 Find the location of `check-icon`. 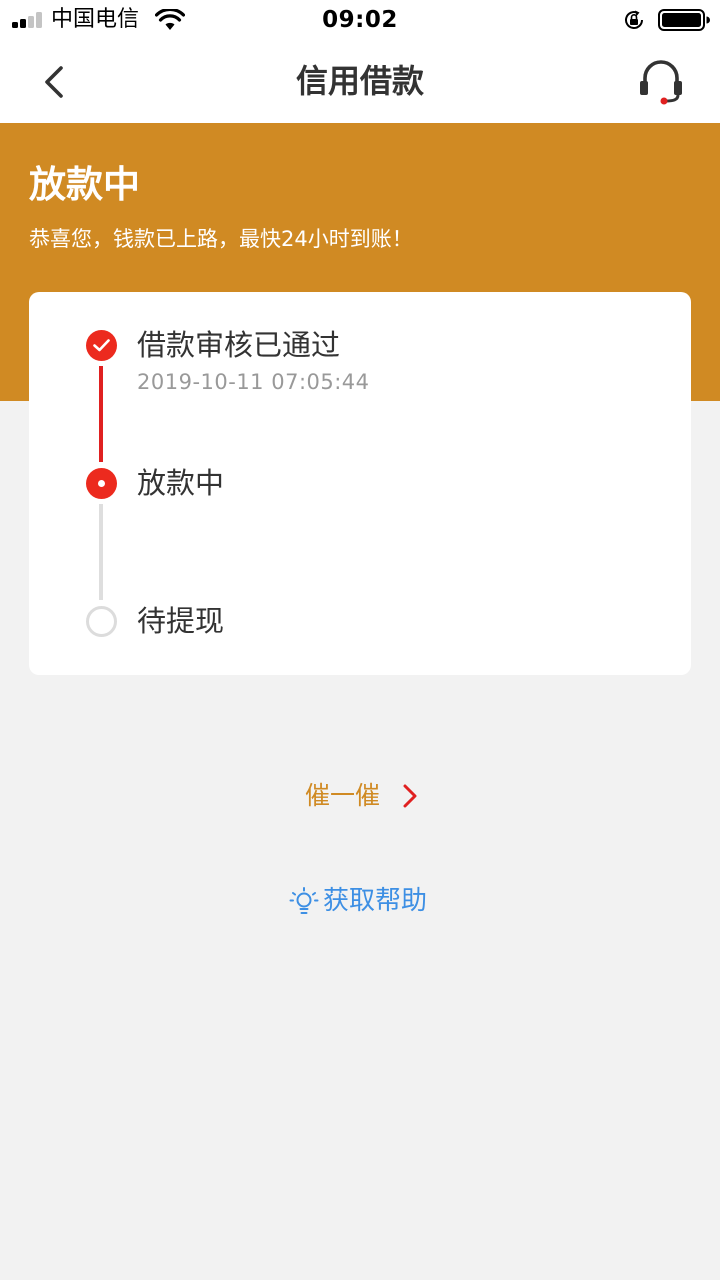

check-icon is located at coordinates (101, 345).